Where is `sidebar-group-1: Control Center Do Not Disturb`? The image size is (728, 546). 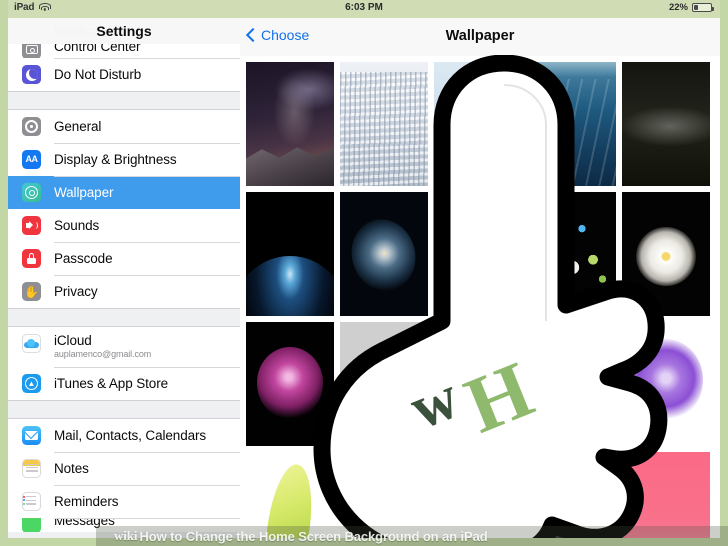 sidebar-group-1: Control Center Do Not Disturb is located at coordinates (124, 67).